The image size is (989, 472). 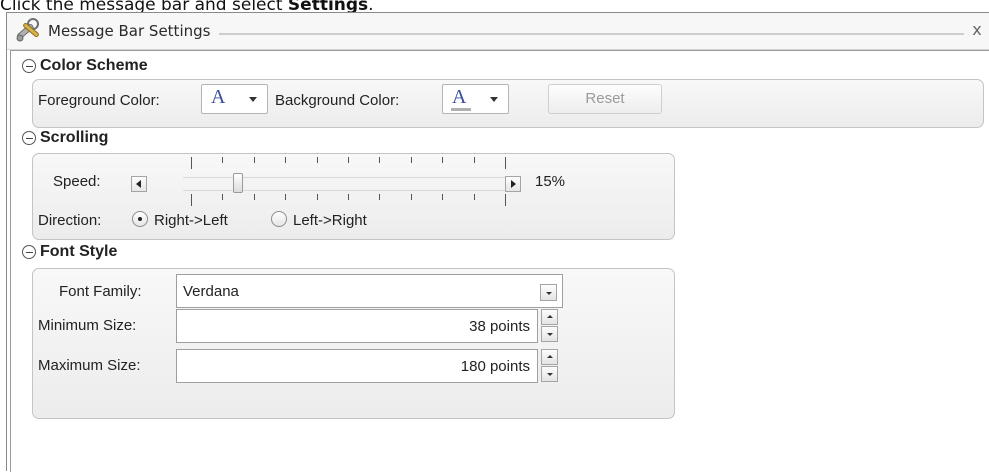 What do you see at coordinates (211, 291) in the screenshot?
I see `font-family-value: Verdana` at bounding box center [211, 291].